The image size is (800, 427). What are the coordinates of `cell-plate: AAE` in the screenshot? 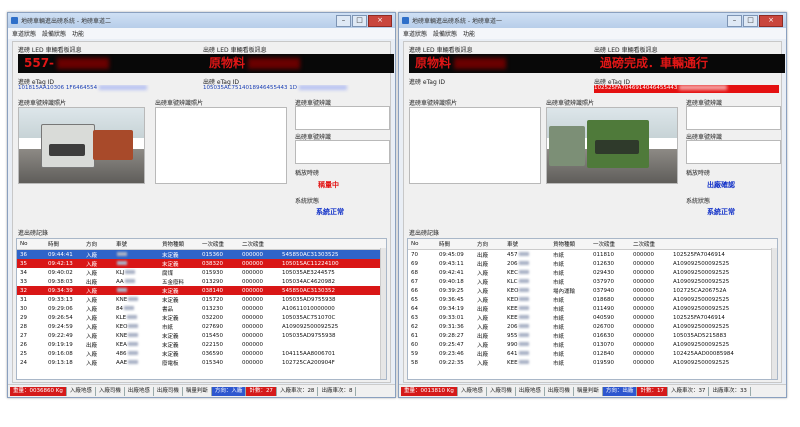 It's located at (136, 362).